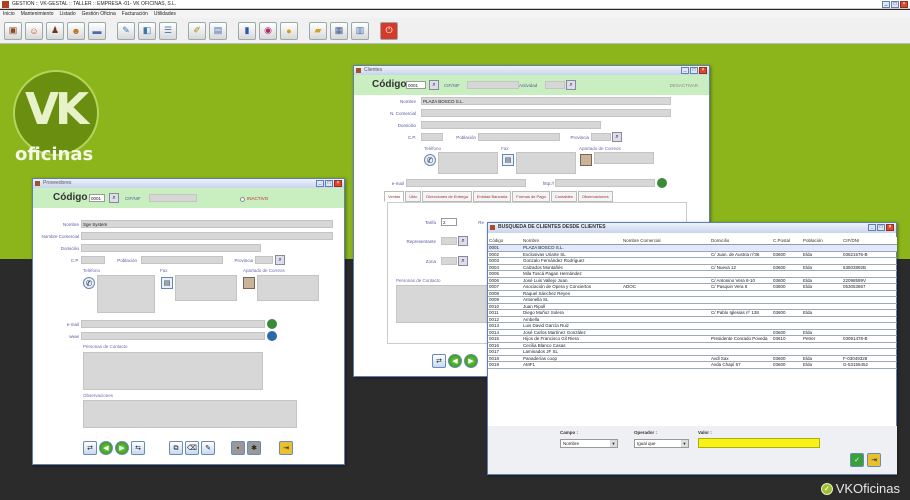 This screenshot has width=910, height=500. What do you see at coordinates (238, 448) in the screenshot?
I see `print-icon: ▪` at bounding box center [238, 448].